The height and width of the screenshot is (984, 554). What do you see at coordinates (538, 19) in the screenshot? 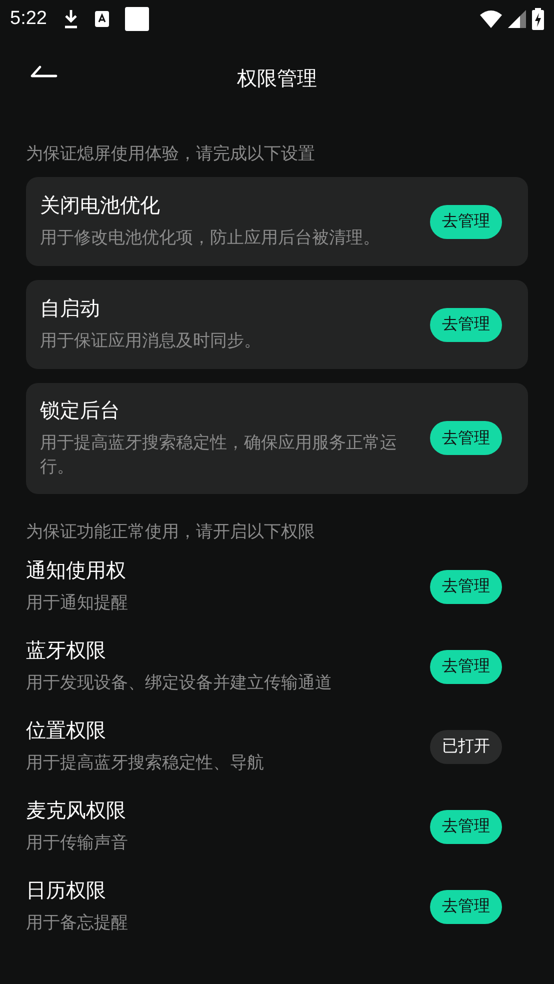
I see `battery-icon` at bounding box center [538, 19].